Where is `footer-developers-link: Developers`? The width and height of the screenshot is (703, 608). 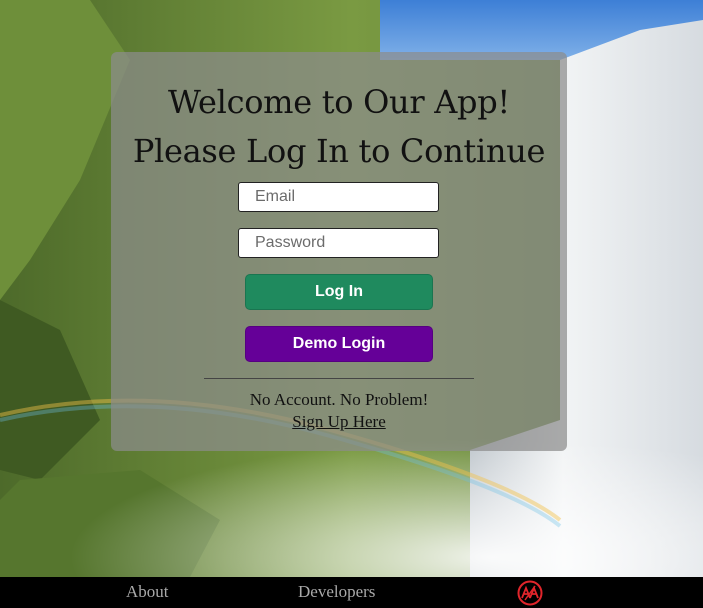
footer-developers-link: Developers is located at coordinates (336, 592).